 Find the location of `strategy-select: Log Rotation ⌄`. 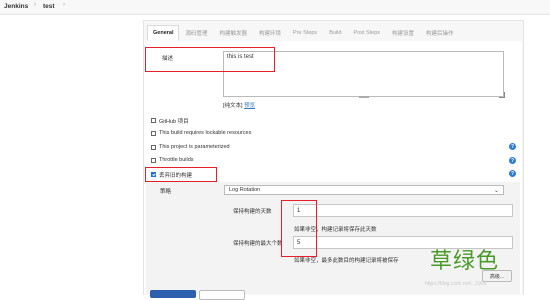

strategy-select: Log Rotation ⌄ is located at coordinates (364, 190).